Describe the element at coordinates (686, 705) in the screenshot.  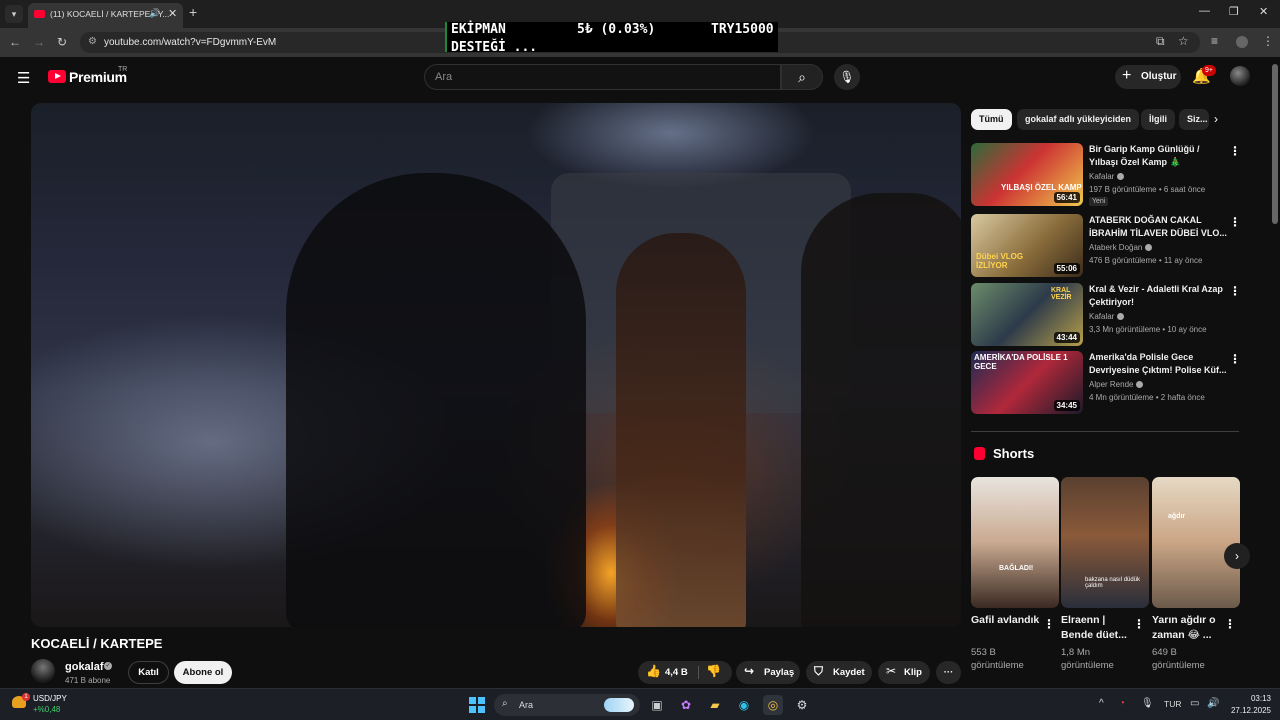
I see `copilot-icon: ✿` at that location.